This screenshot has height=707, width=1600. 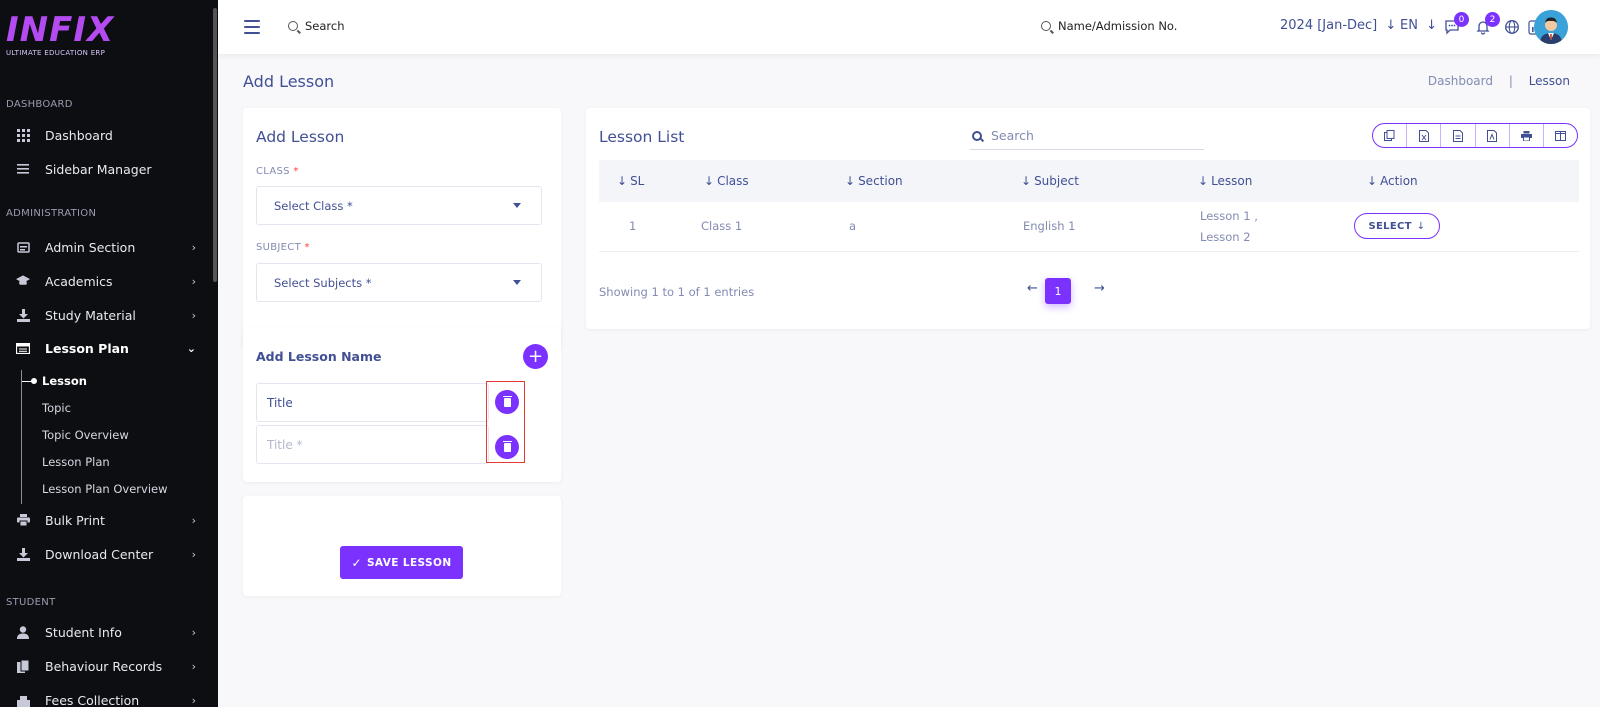 I want to click on copy-button, so click(x=1390, y=135).